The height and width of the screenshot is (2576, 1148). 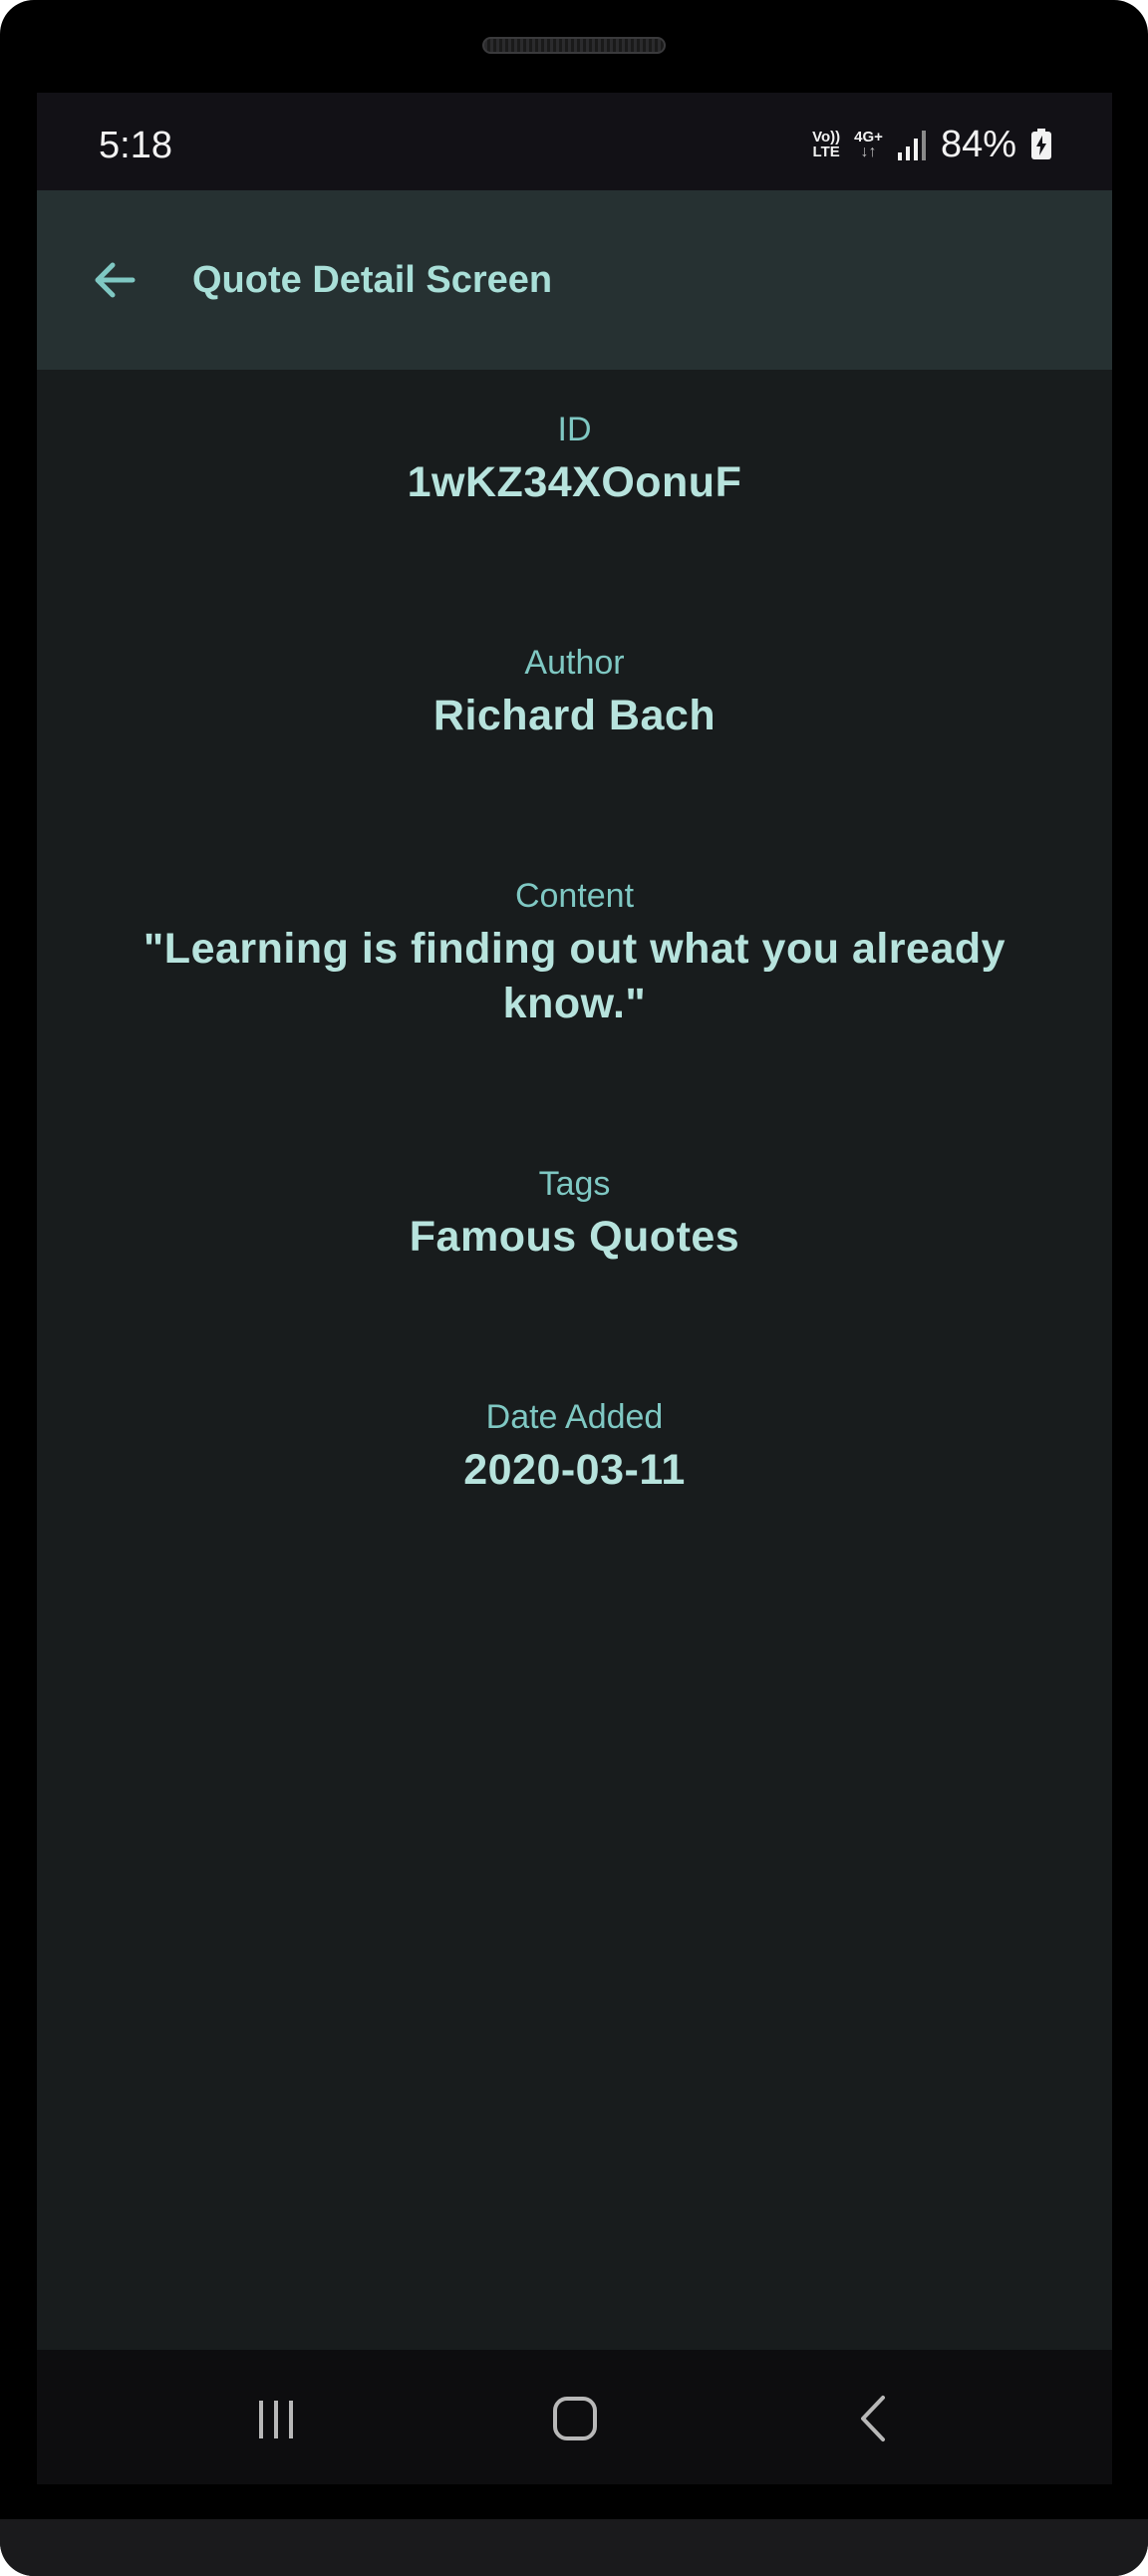 I want to click on home-icon, so click(x=575, y=2418).